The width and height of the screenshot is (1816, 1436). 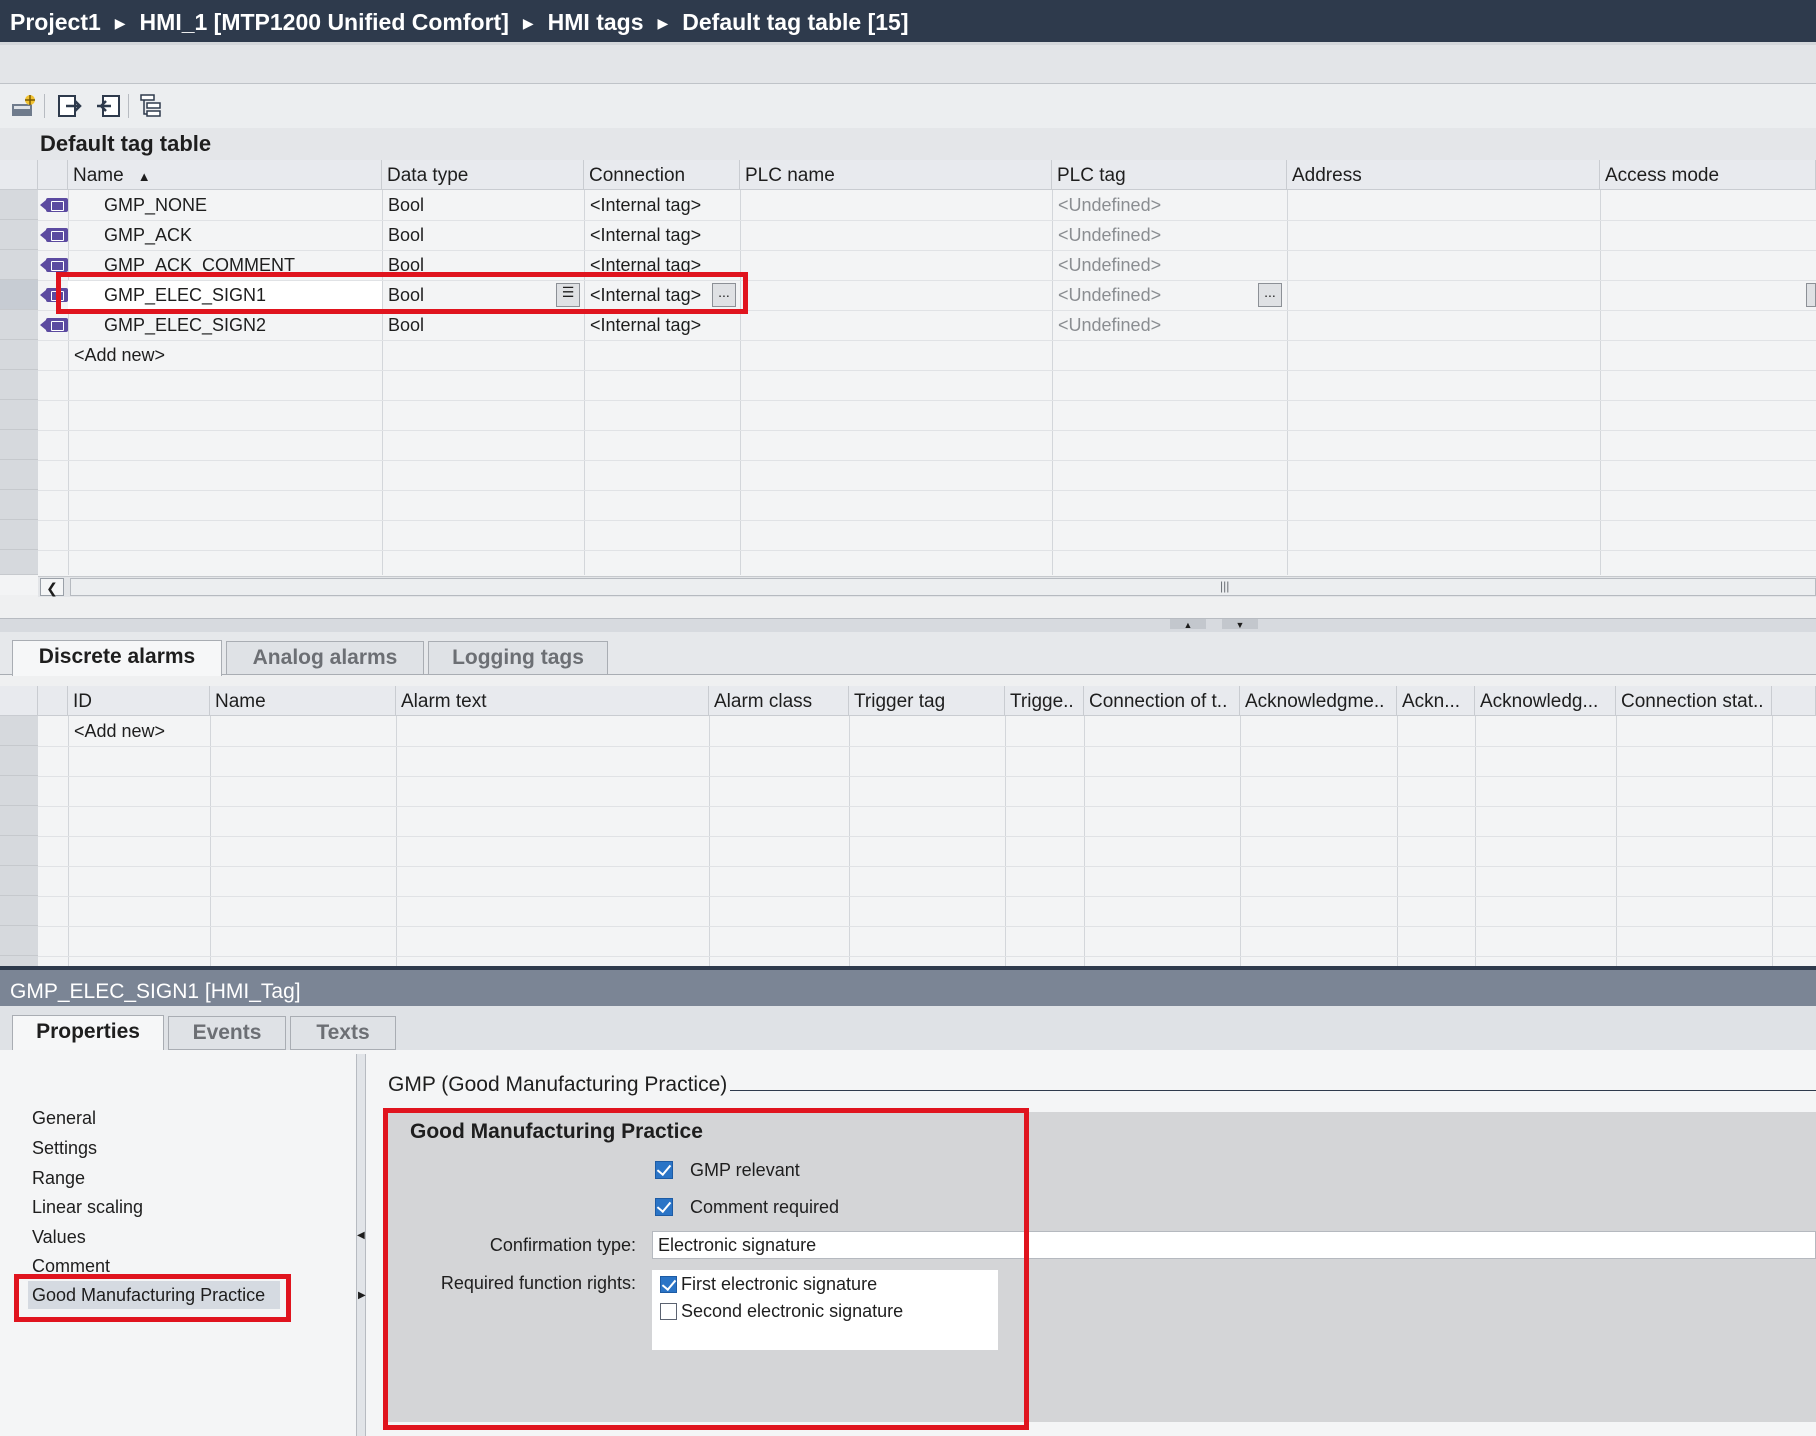 I want to click on nav-item-linear-scaling: Linear scaling, so click(x=87, y=1207).